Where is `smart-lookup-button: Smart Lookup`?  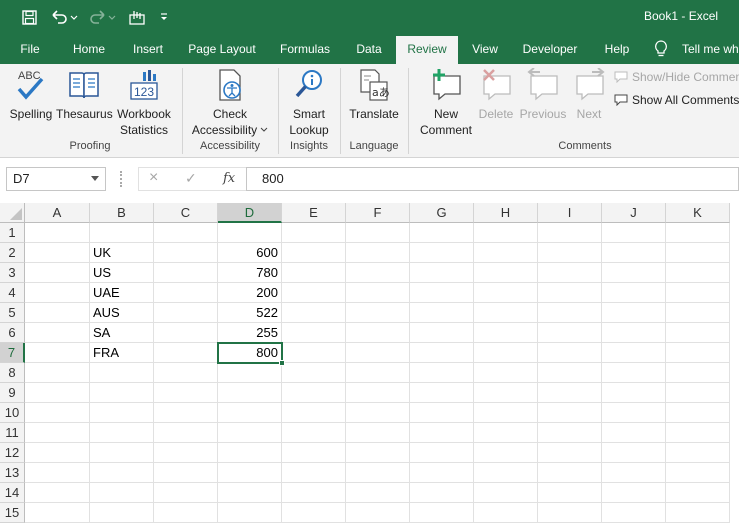
smart-lookup-button: Smart Lookup is located at coordinates (309, 103).